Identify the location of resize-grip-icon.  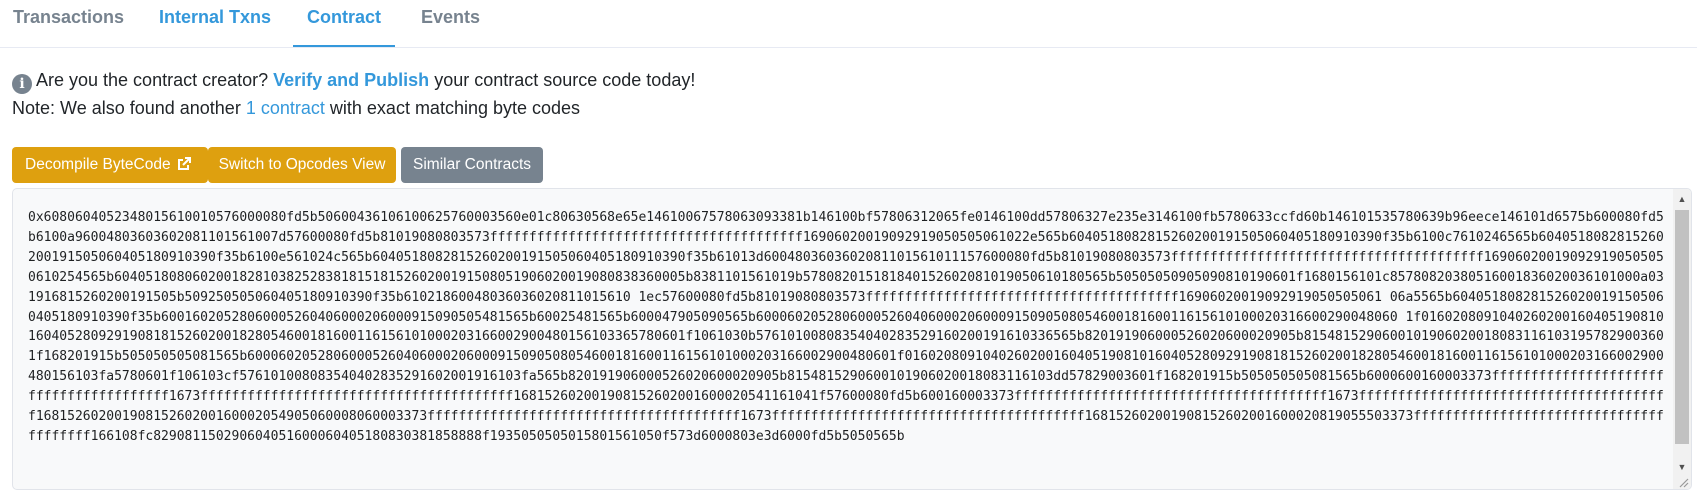
(1683, 481).